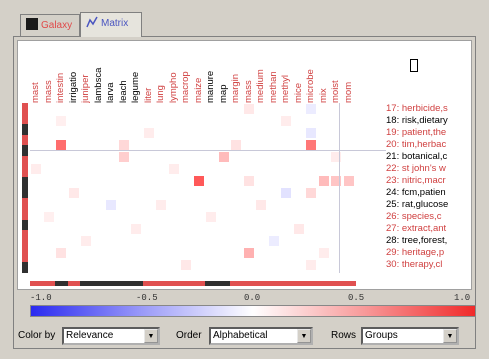  Describe the element at coordinates (36, 74) in the screenshot. I see `column-label: mast` at that location.